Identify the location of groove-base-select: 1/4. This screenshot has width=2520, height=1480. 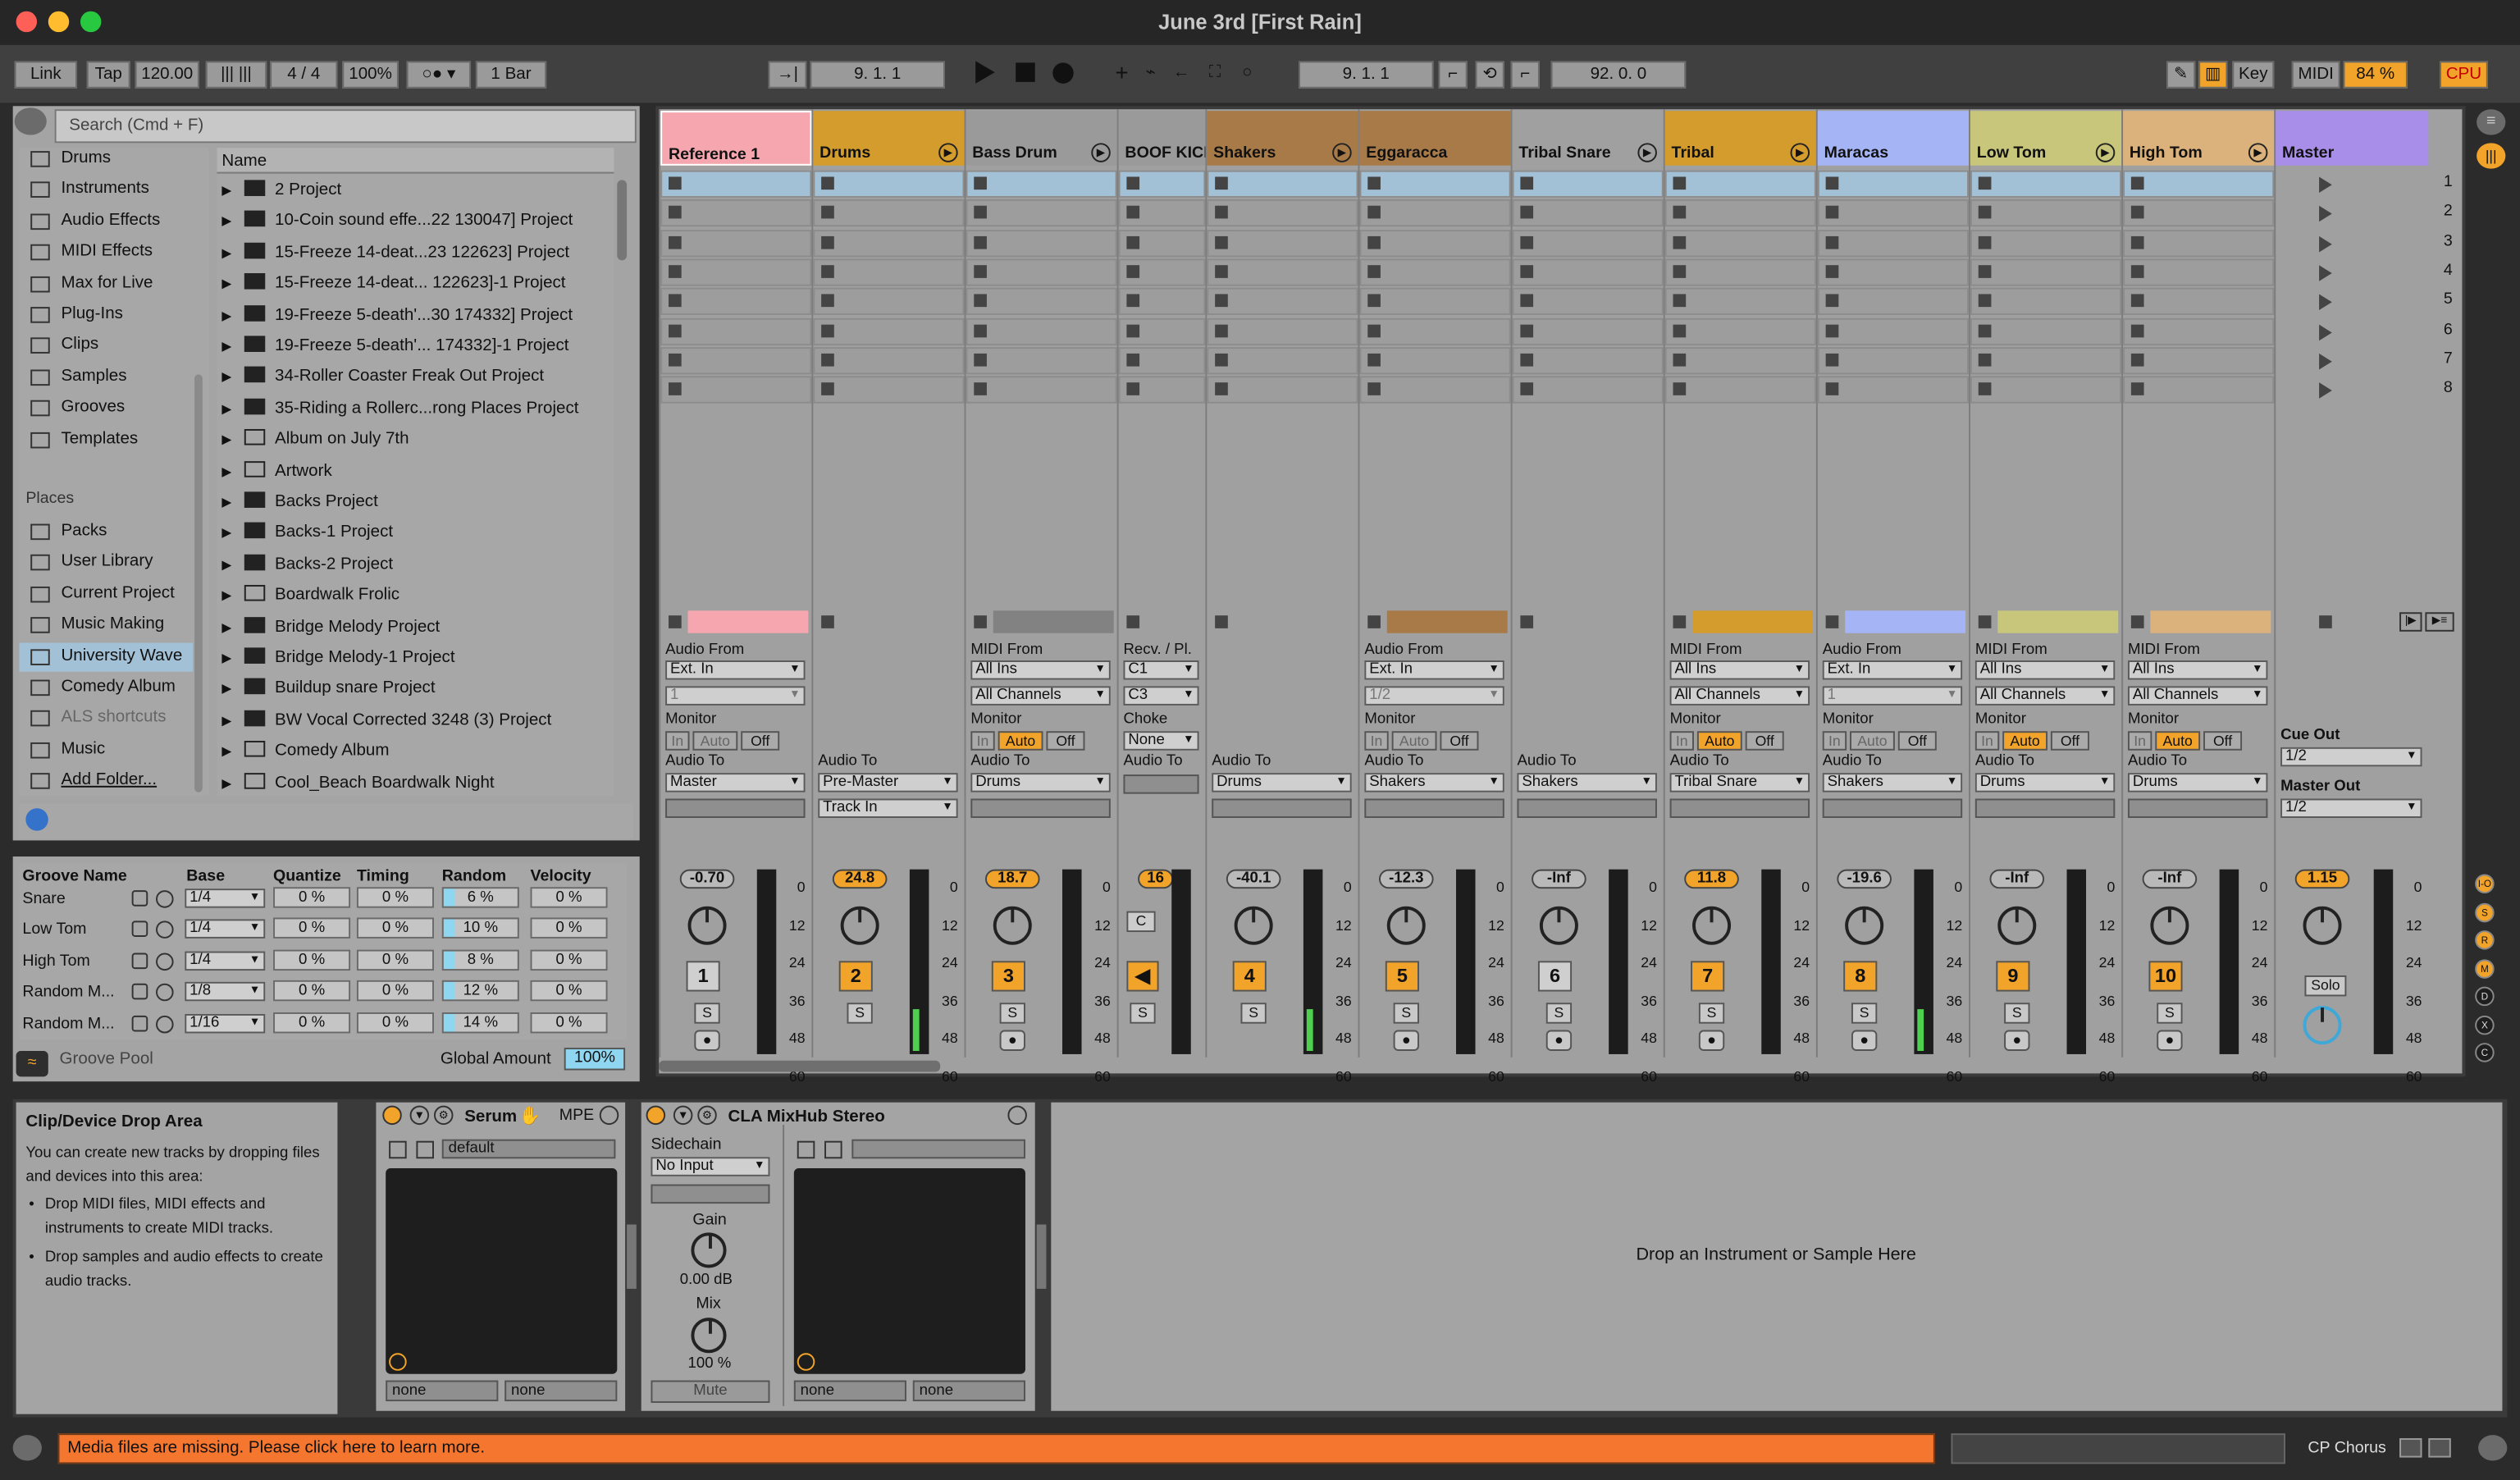
(226, 898).